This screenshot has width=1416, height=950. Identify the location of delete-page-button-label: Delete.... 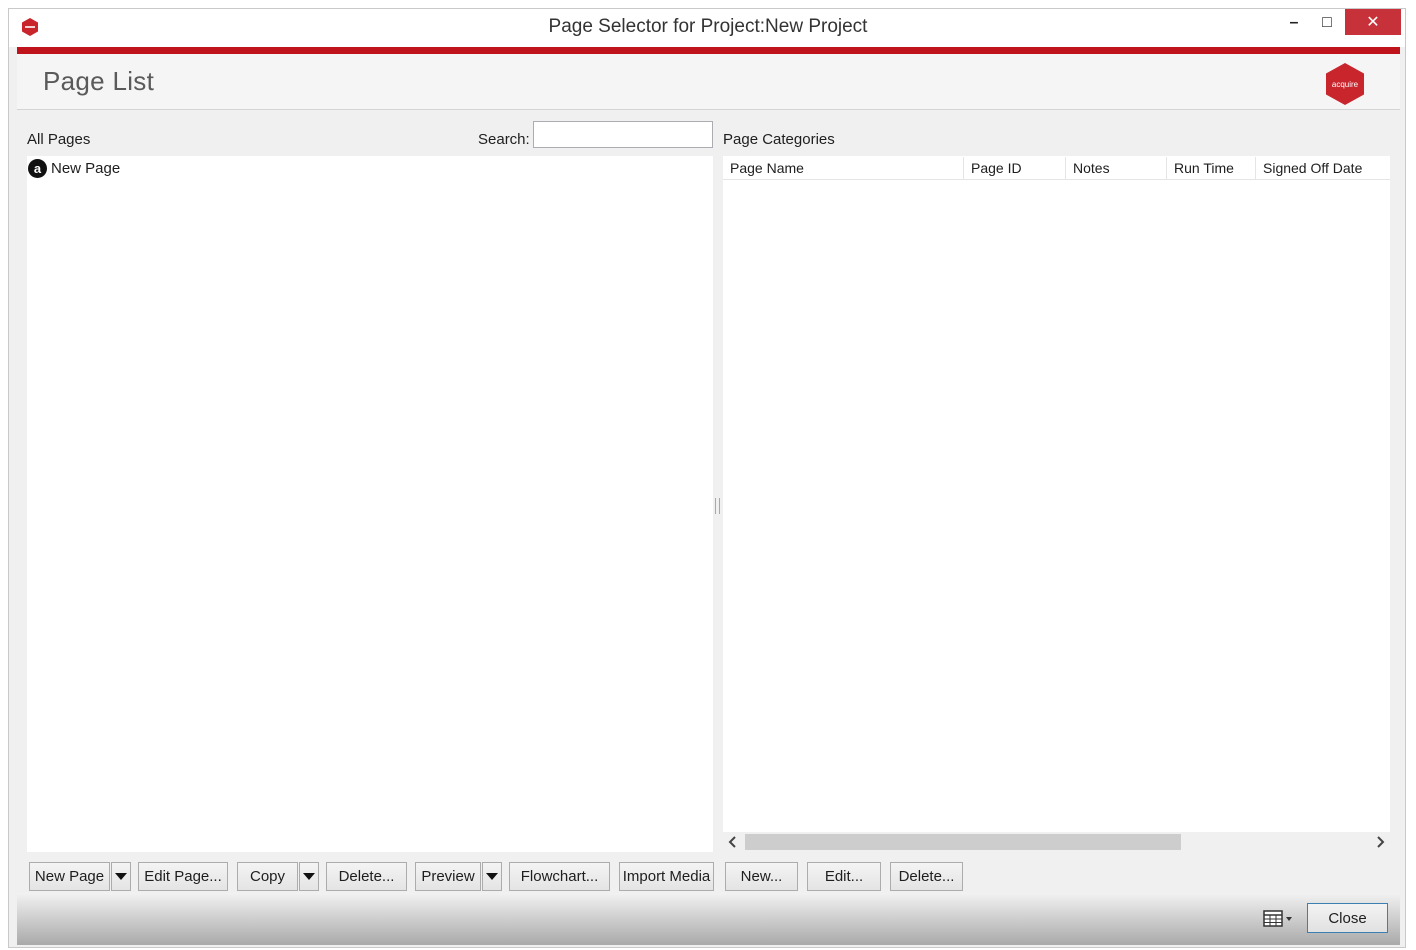
(366, 876).